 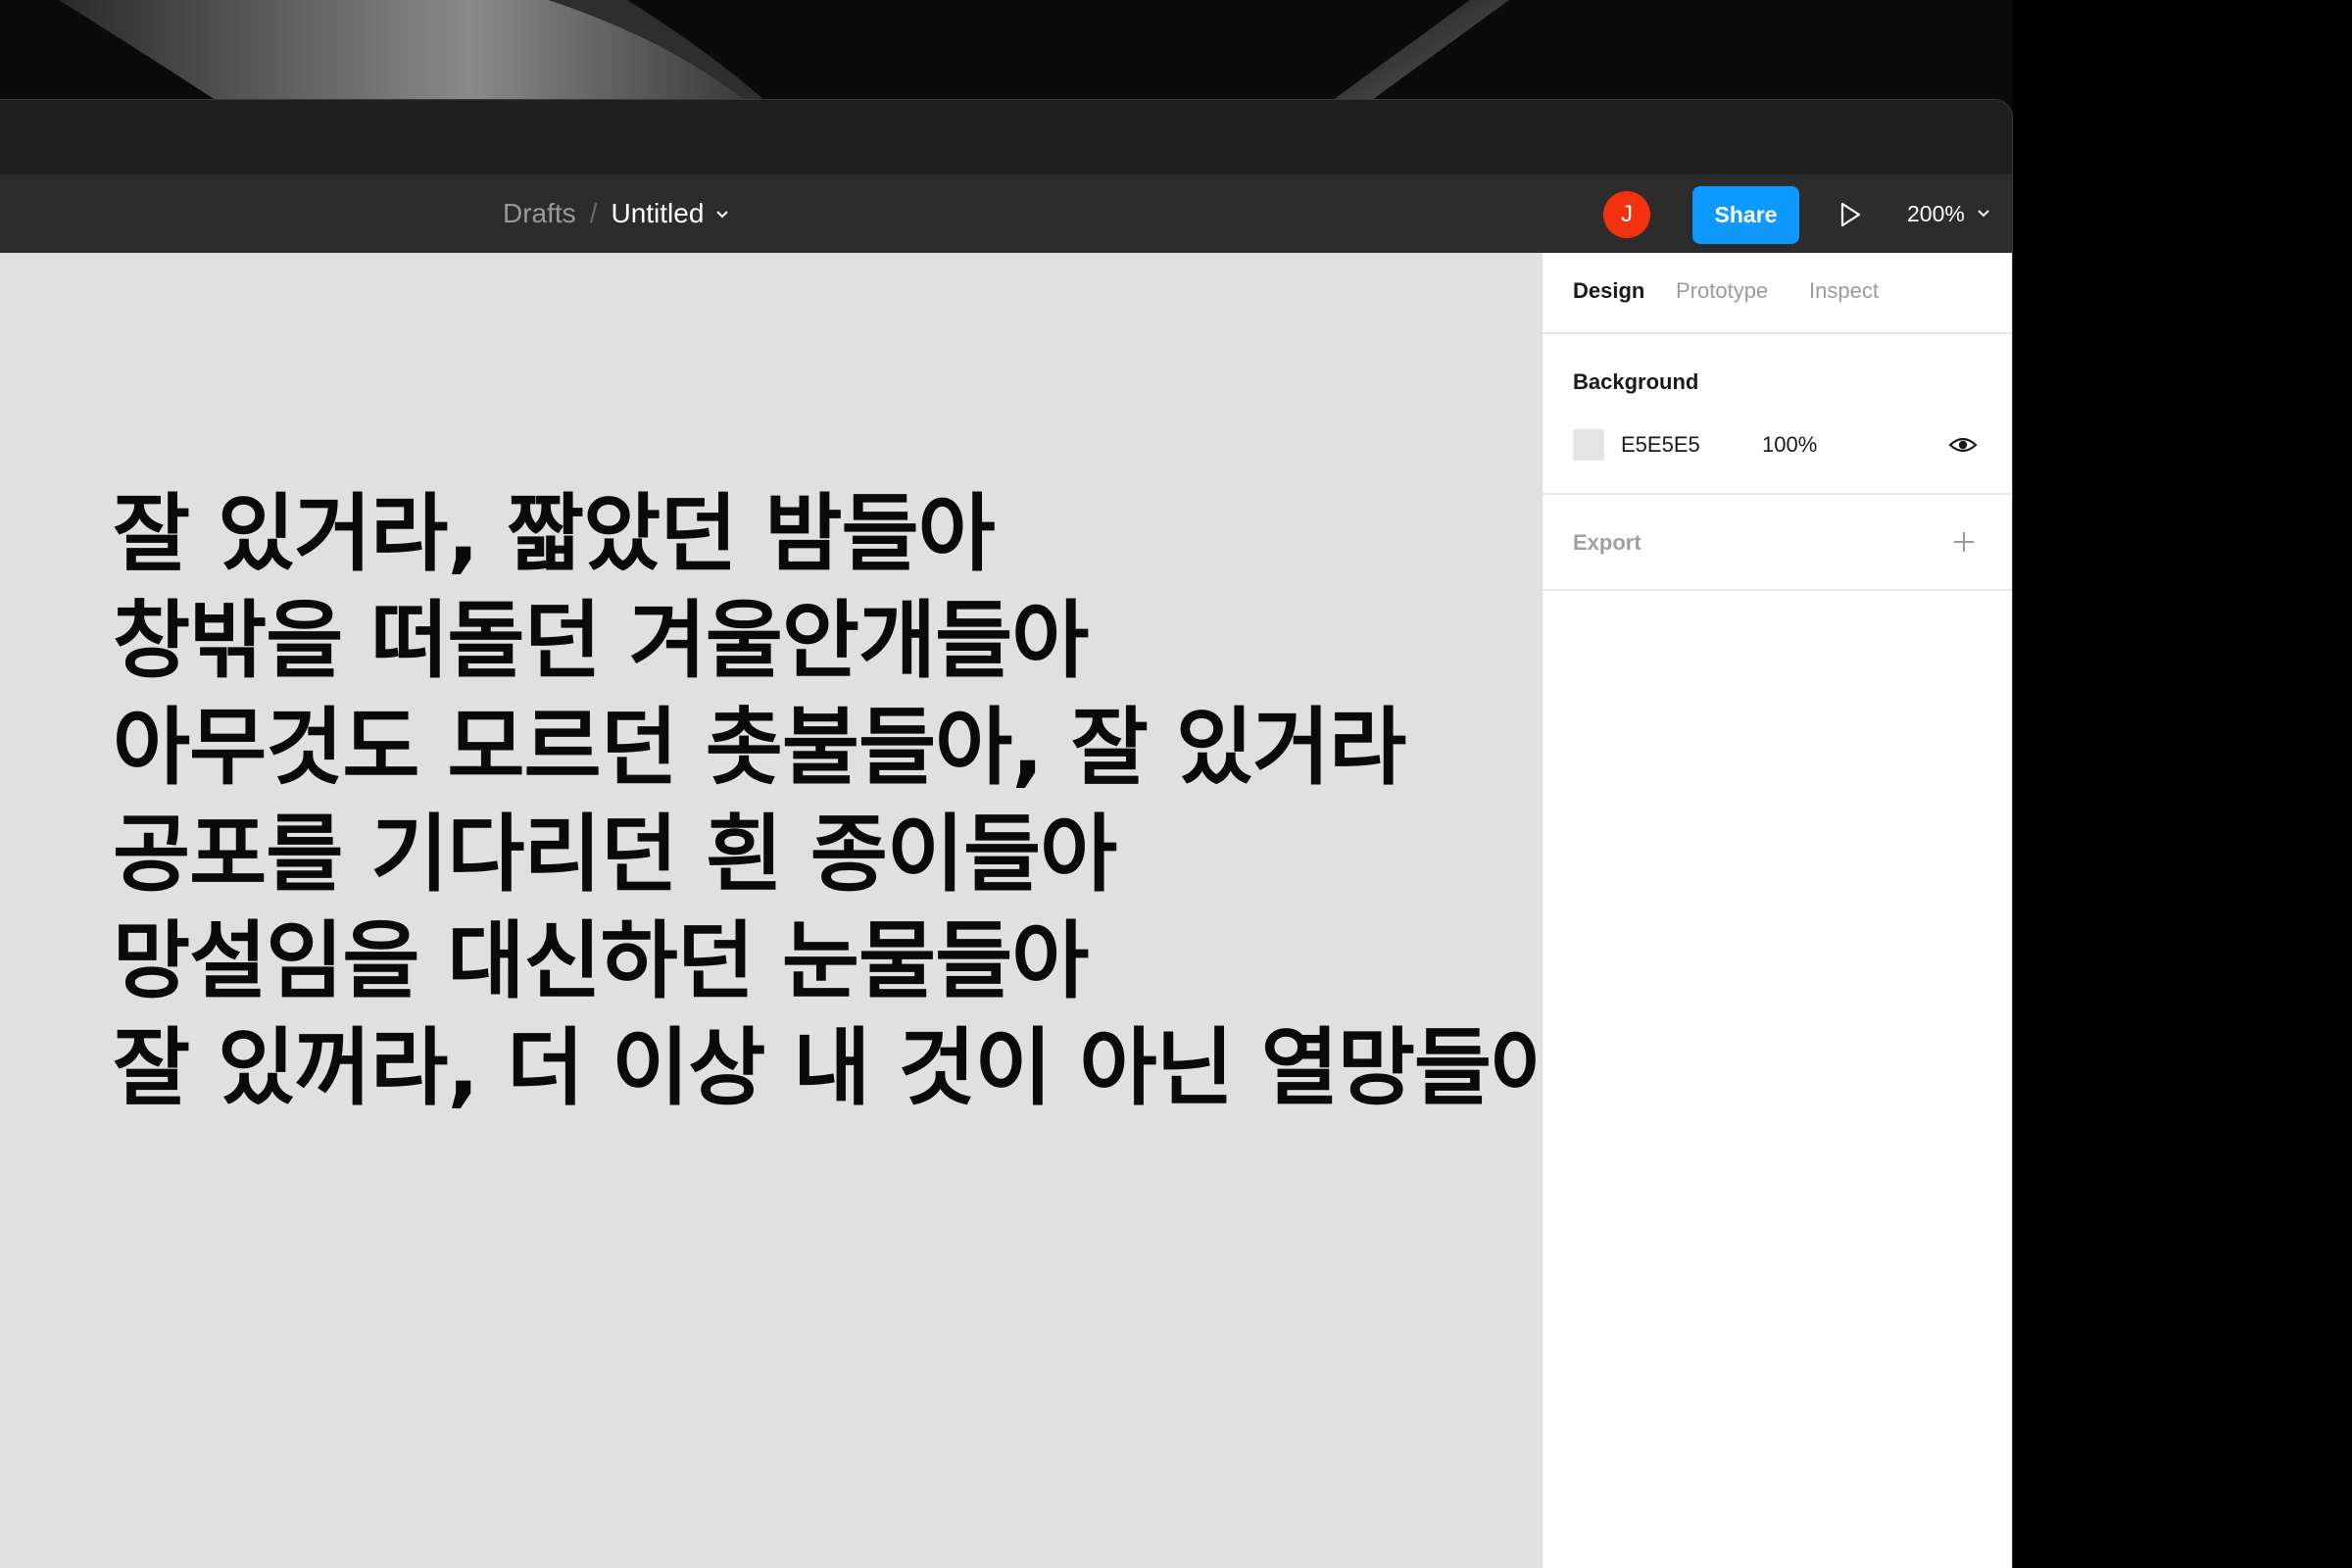 I want to click on plus-icon, so click(x=1964, y=542).